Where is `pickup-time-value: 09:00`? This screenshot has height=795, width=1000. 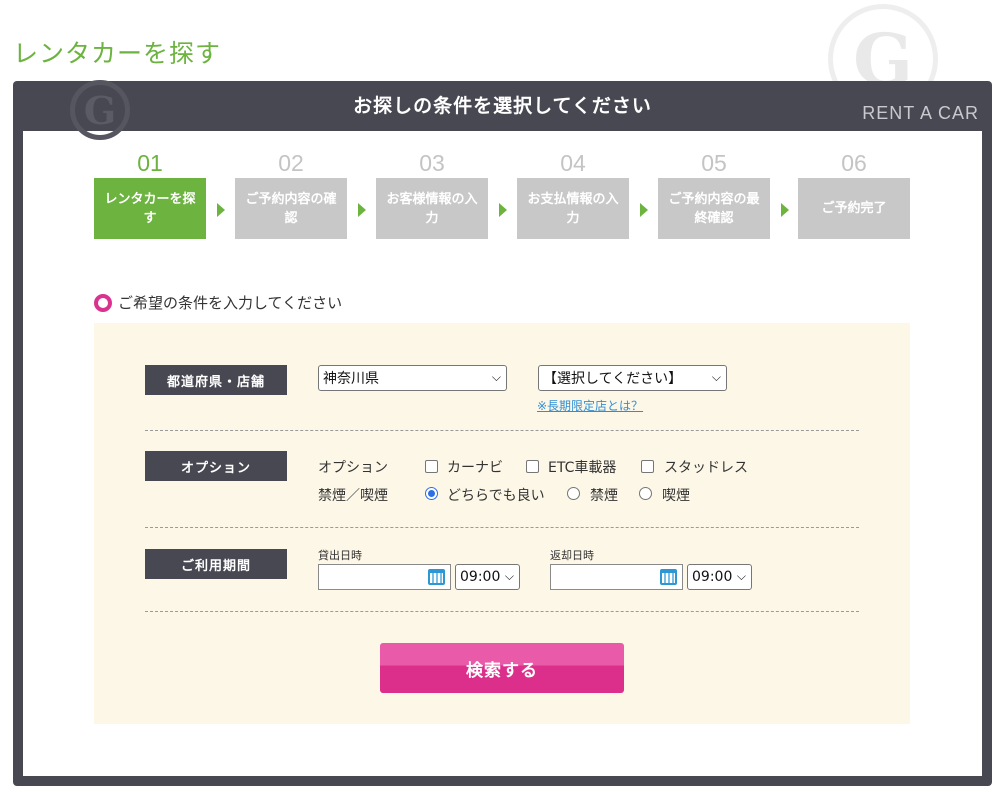 pickup-time-value: 09:00 is located at coordinates (480, 577).